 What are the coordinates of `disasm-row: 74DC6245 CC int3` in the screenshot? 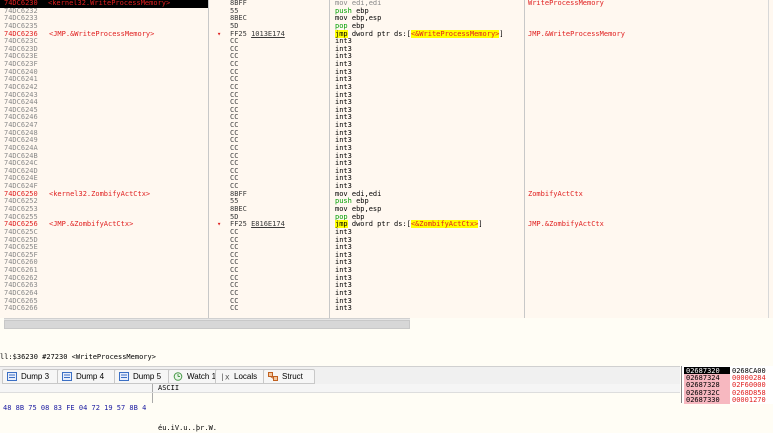 It's located at (386, 110).